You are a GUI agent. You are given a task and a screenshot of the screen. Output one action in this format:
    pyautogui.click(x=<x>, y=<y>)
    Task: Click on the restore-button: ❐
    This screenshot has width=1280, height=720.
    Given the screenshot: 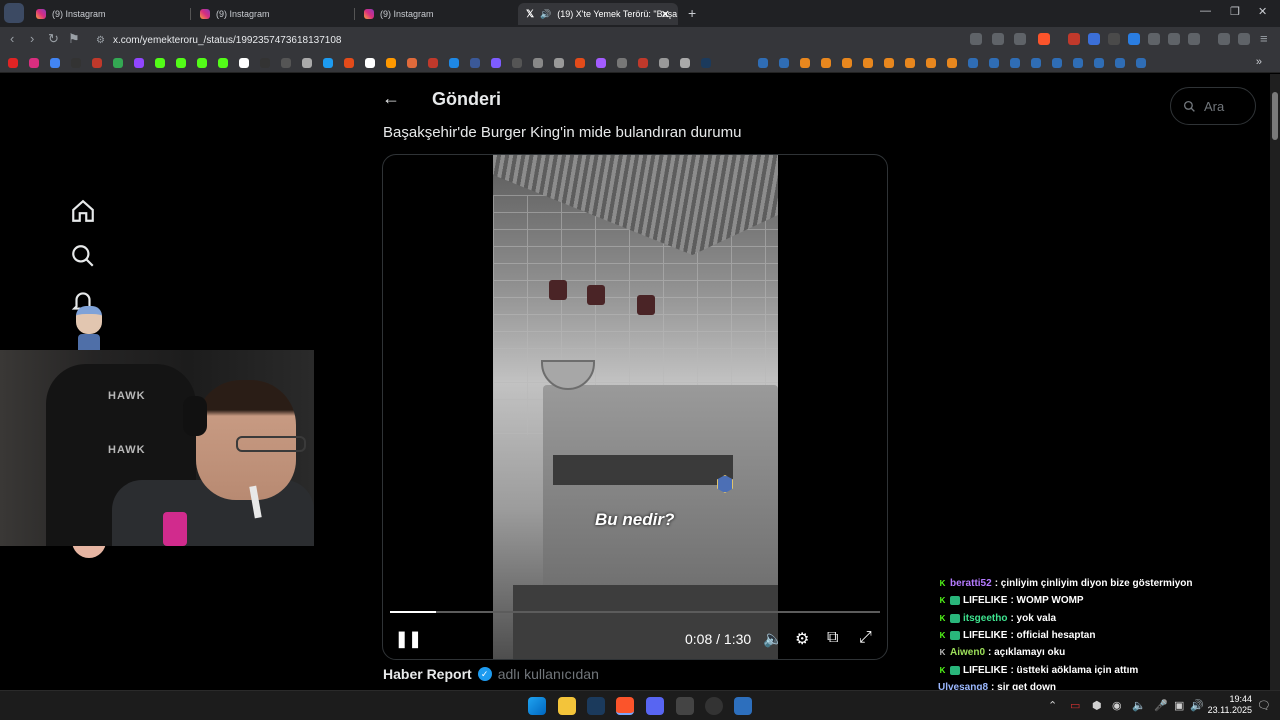 What is the action you would take?
    pyautogui.click(x=1235, y=11)
    